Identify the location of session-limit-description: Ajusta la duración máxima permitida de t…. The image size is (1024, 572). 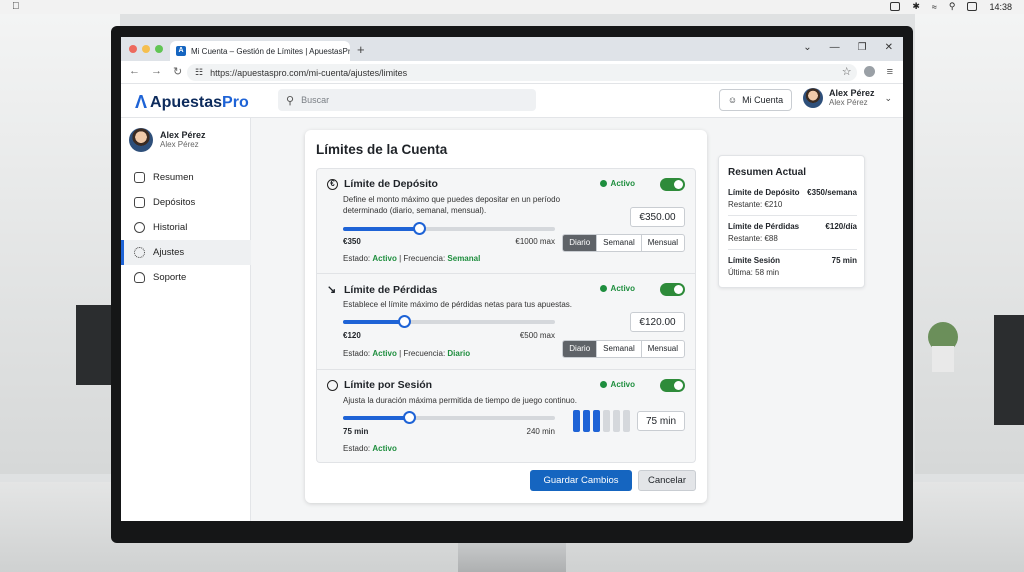
(460, 400).